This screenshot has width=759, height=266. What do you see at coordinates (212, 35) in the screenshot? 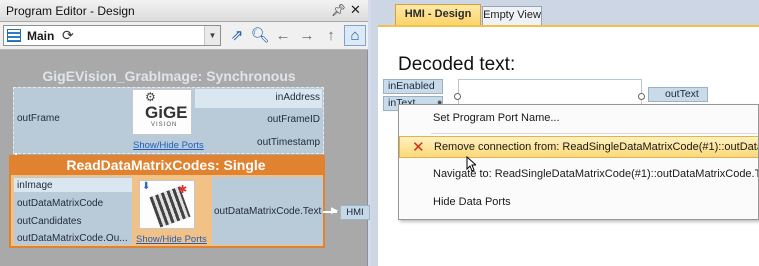
I see `chevron-down-icon: ▼` at bounding box center [212, 35].